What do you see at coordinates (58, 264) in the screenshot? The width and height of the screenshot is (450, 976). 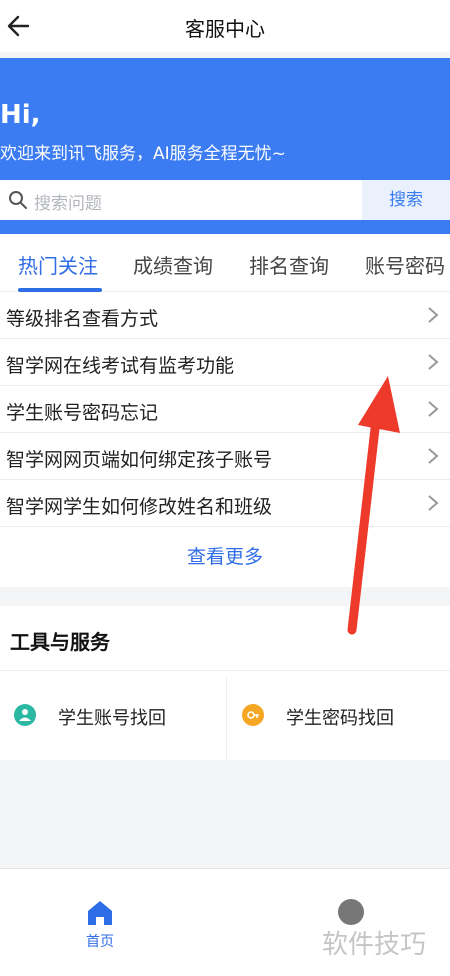 I see `tab-hot: 热门关注` at bounding box center [58, 264].